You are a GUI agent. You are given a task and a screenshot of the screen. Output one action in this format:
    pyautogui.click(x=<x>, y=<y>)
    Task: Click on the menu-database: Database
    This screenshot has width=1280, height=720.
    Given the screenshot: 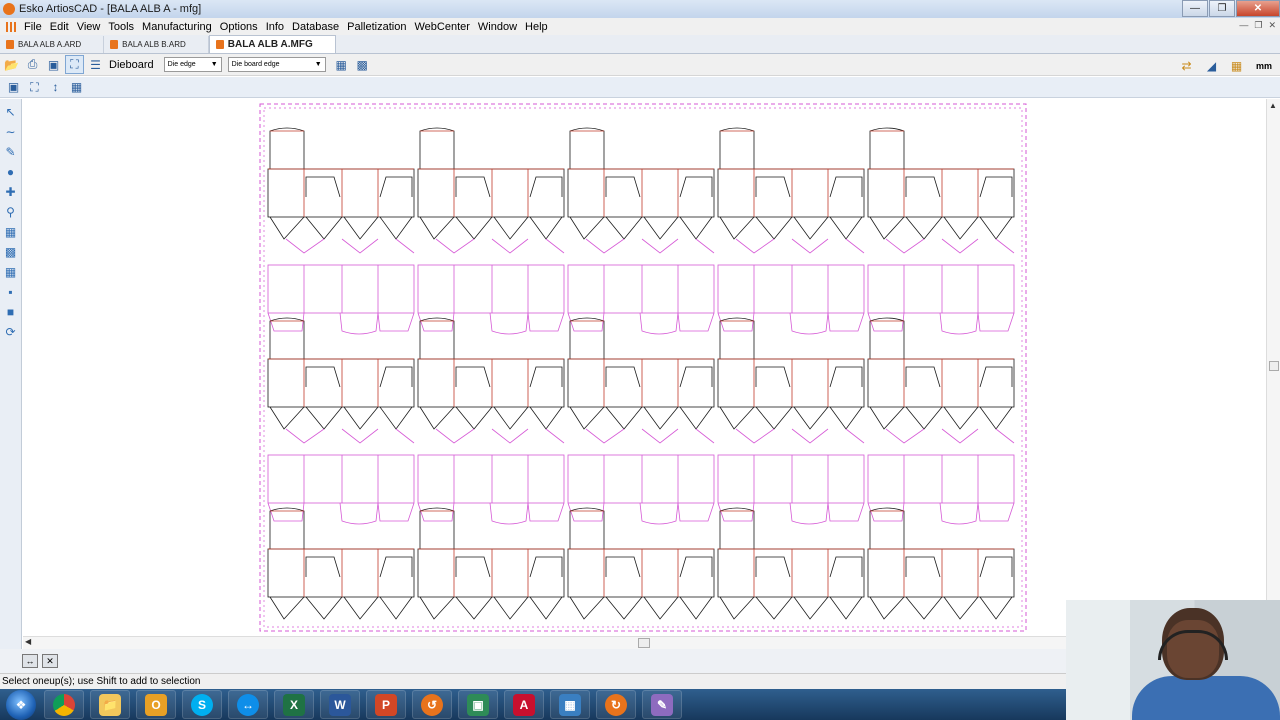 What is the action you would take?
    pyautogui.click(x=315, y=27)
    